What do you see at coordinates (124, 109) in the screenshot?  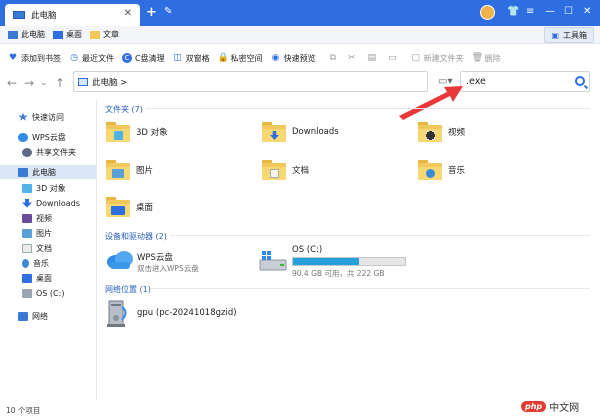 I see `folders-section-header: 文件夹 (7)` at bounding box center [124, 109].